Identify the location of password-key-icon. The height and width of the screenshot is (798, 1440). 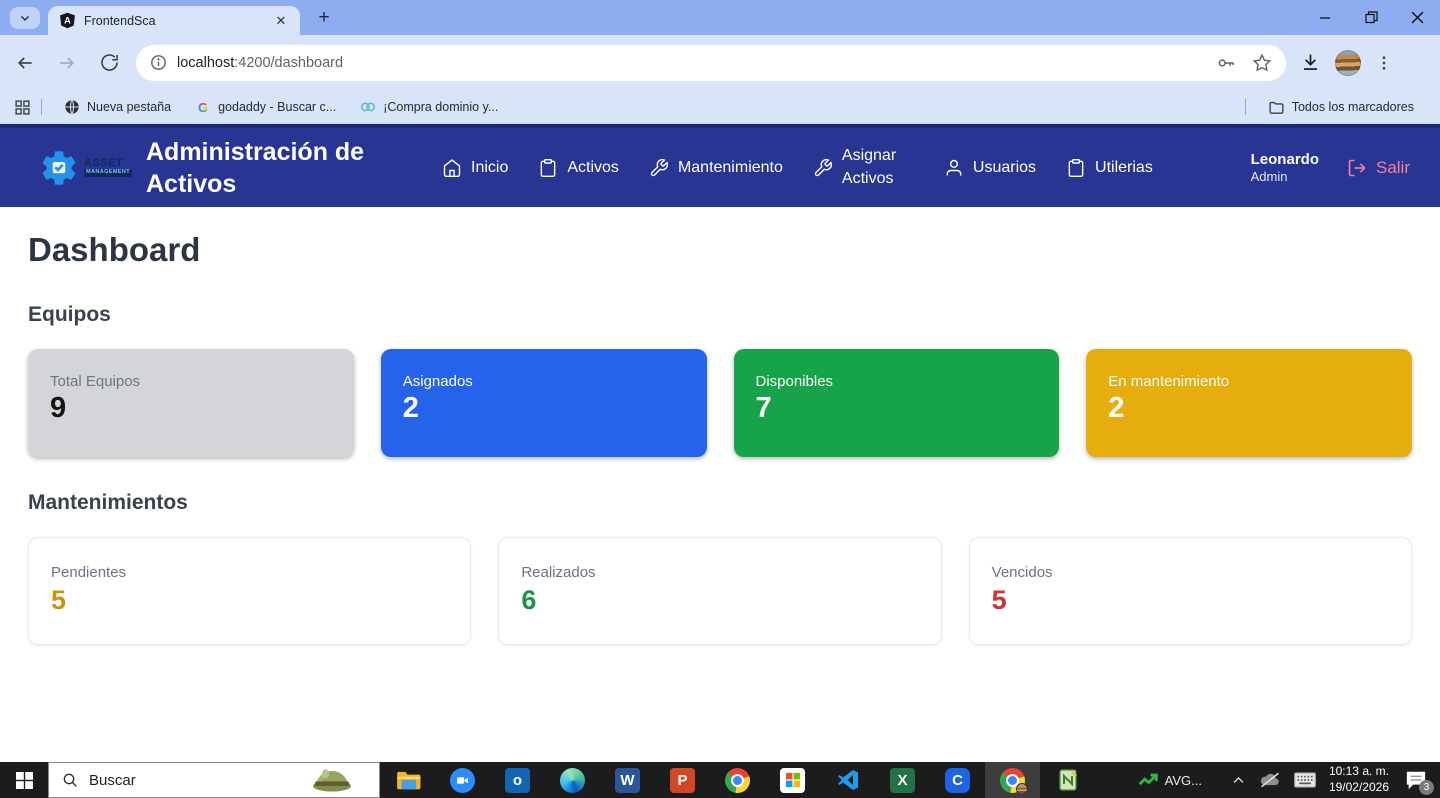
(1226, 63).